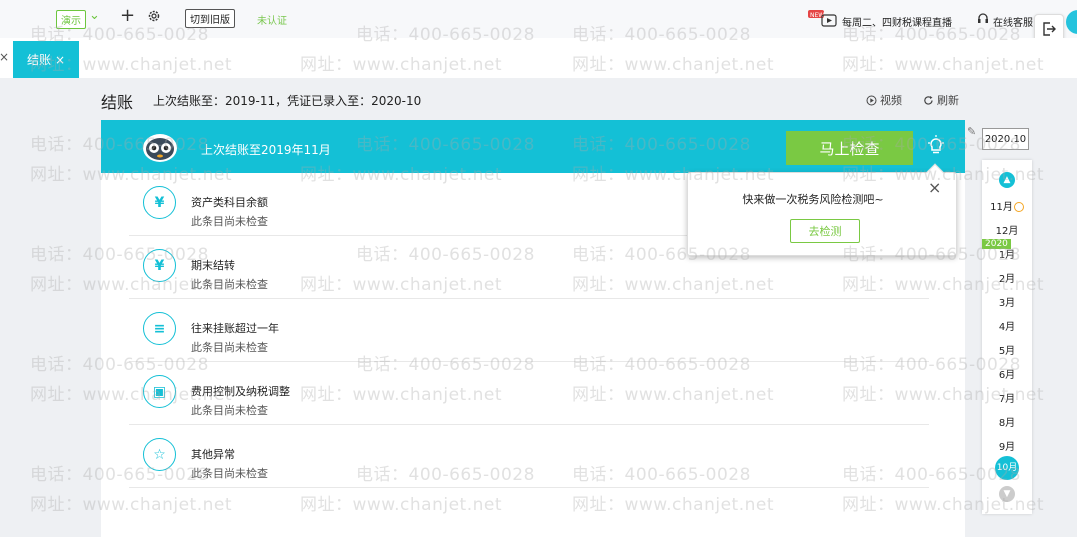 The width and height of the screenshot is (1077, 537). I want to click on refresh-label: 刷新, so click(948, 100).